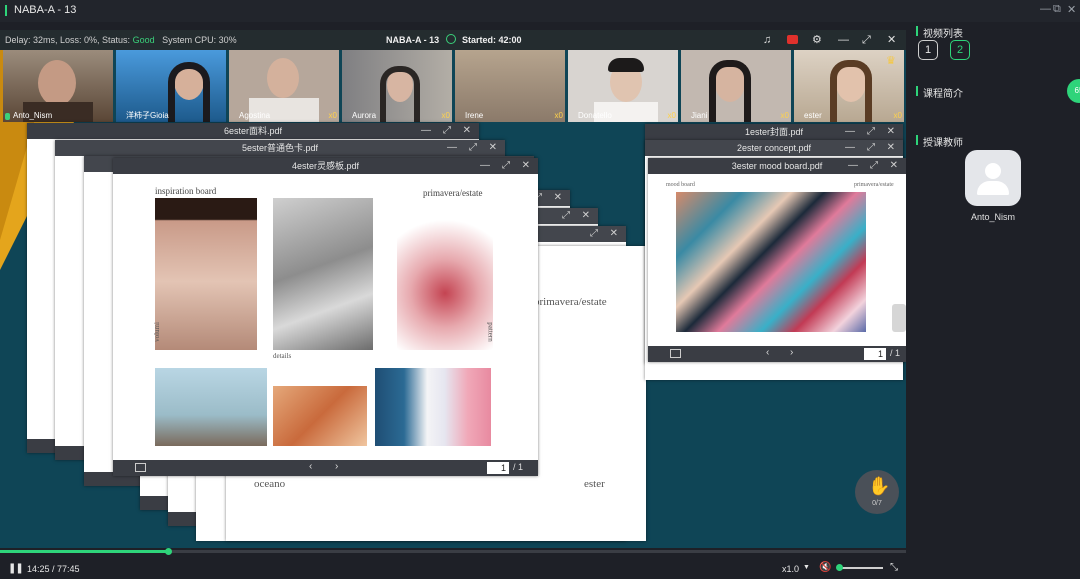  I want to click on dress-image, so click(206, 274).